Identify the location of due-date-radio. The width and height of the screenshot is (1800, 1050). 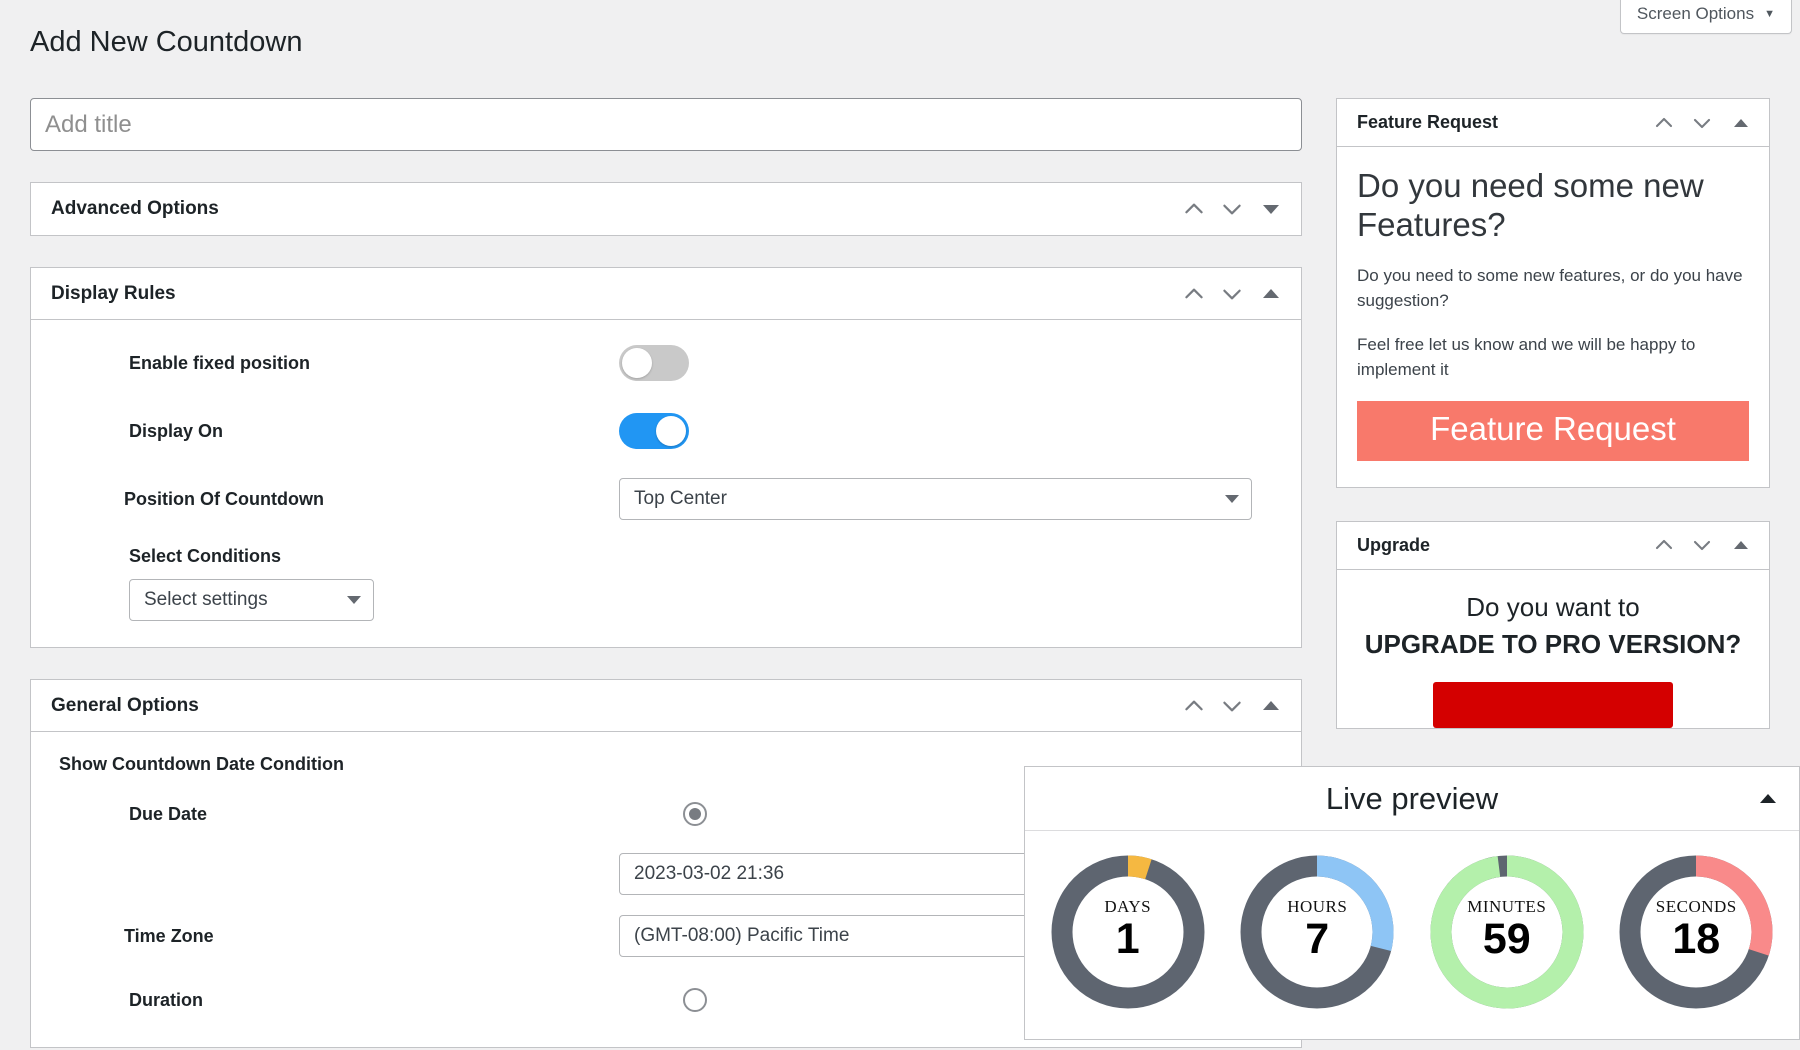
(695, 814).